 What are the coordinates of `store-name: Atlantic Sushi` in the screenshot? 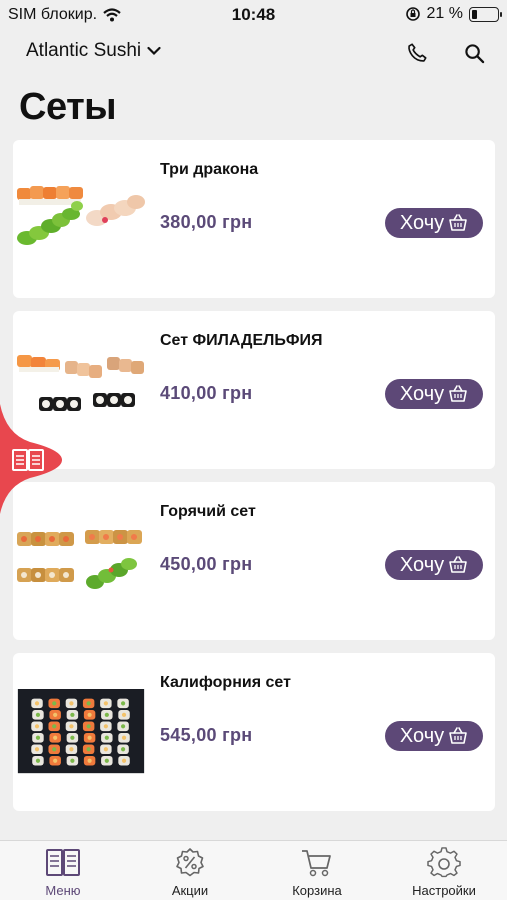 It's located at (84, 50).